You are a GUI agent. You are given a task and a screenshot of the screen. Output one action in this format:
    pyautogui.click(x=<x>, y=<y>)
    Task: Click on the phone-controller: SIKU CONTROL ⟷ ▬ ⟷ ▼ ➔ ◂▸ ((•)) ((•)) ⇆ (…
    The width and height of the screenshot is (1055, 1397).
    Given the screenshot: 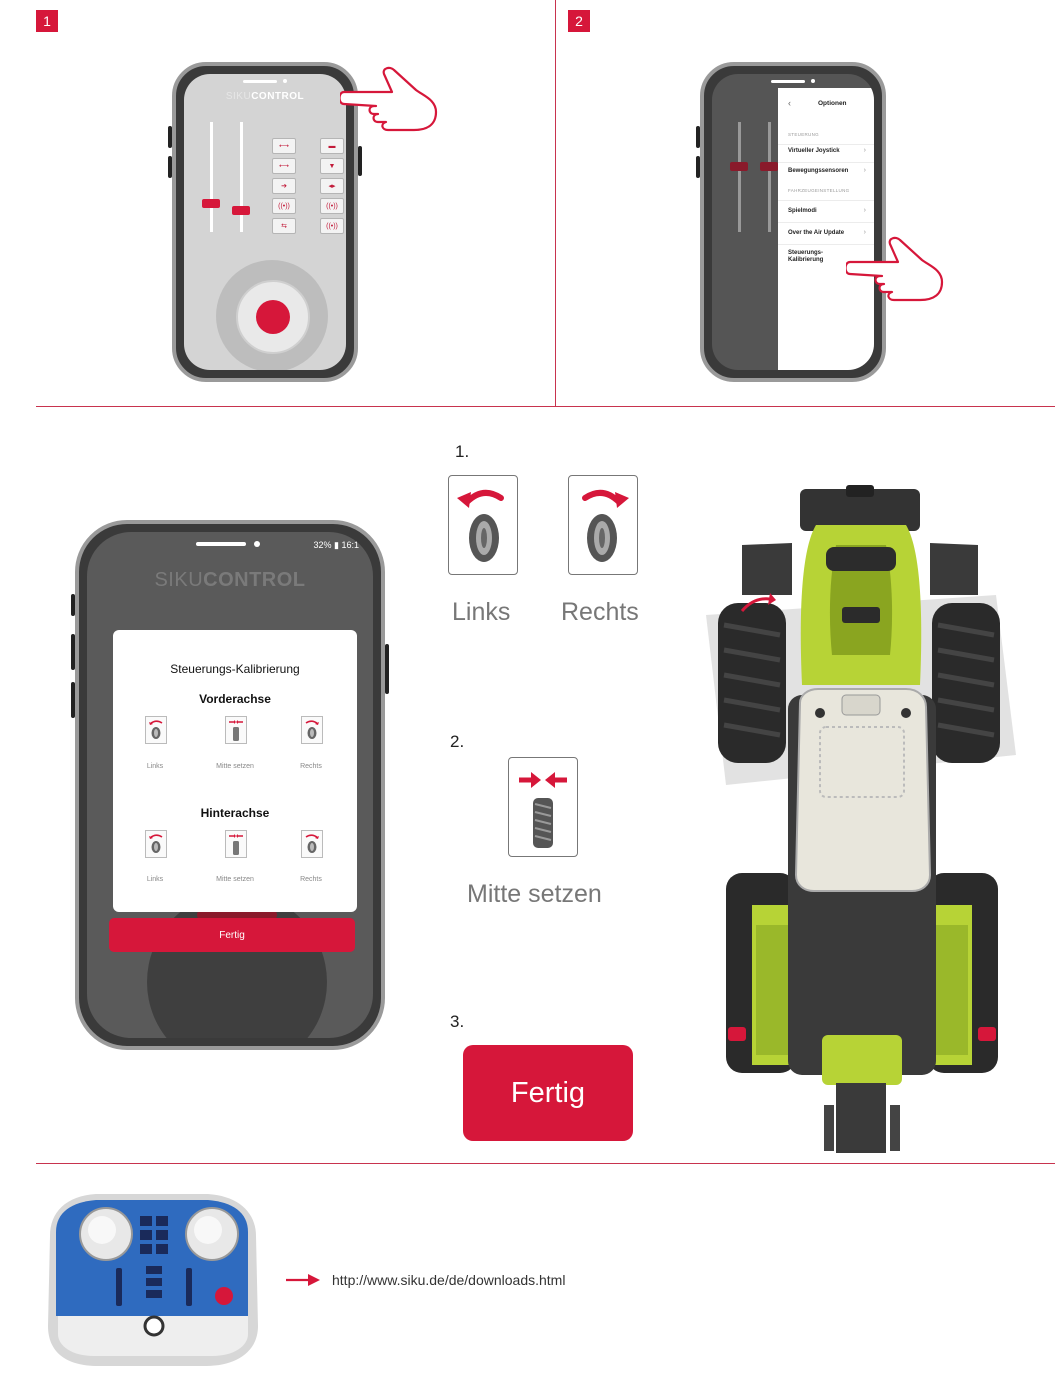 What is the action you would take?
    pyautogui.click(x=265, y=222)
    